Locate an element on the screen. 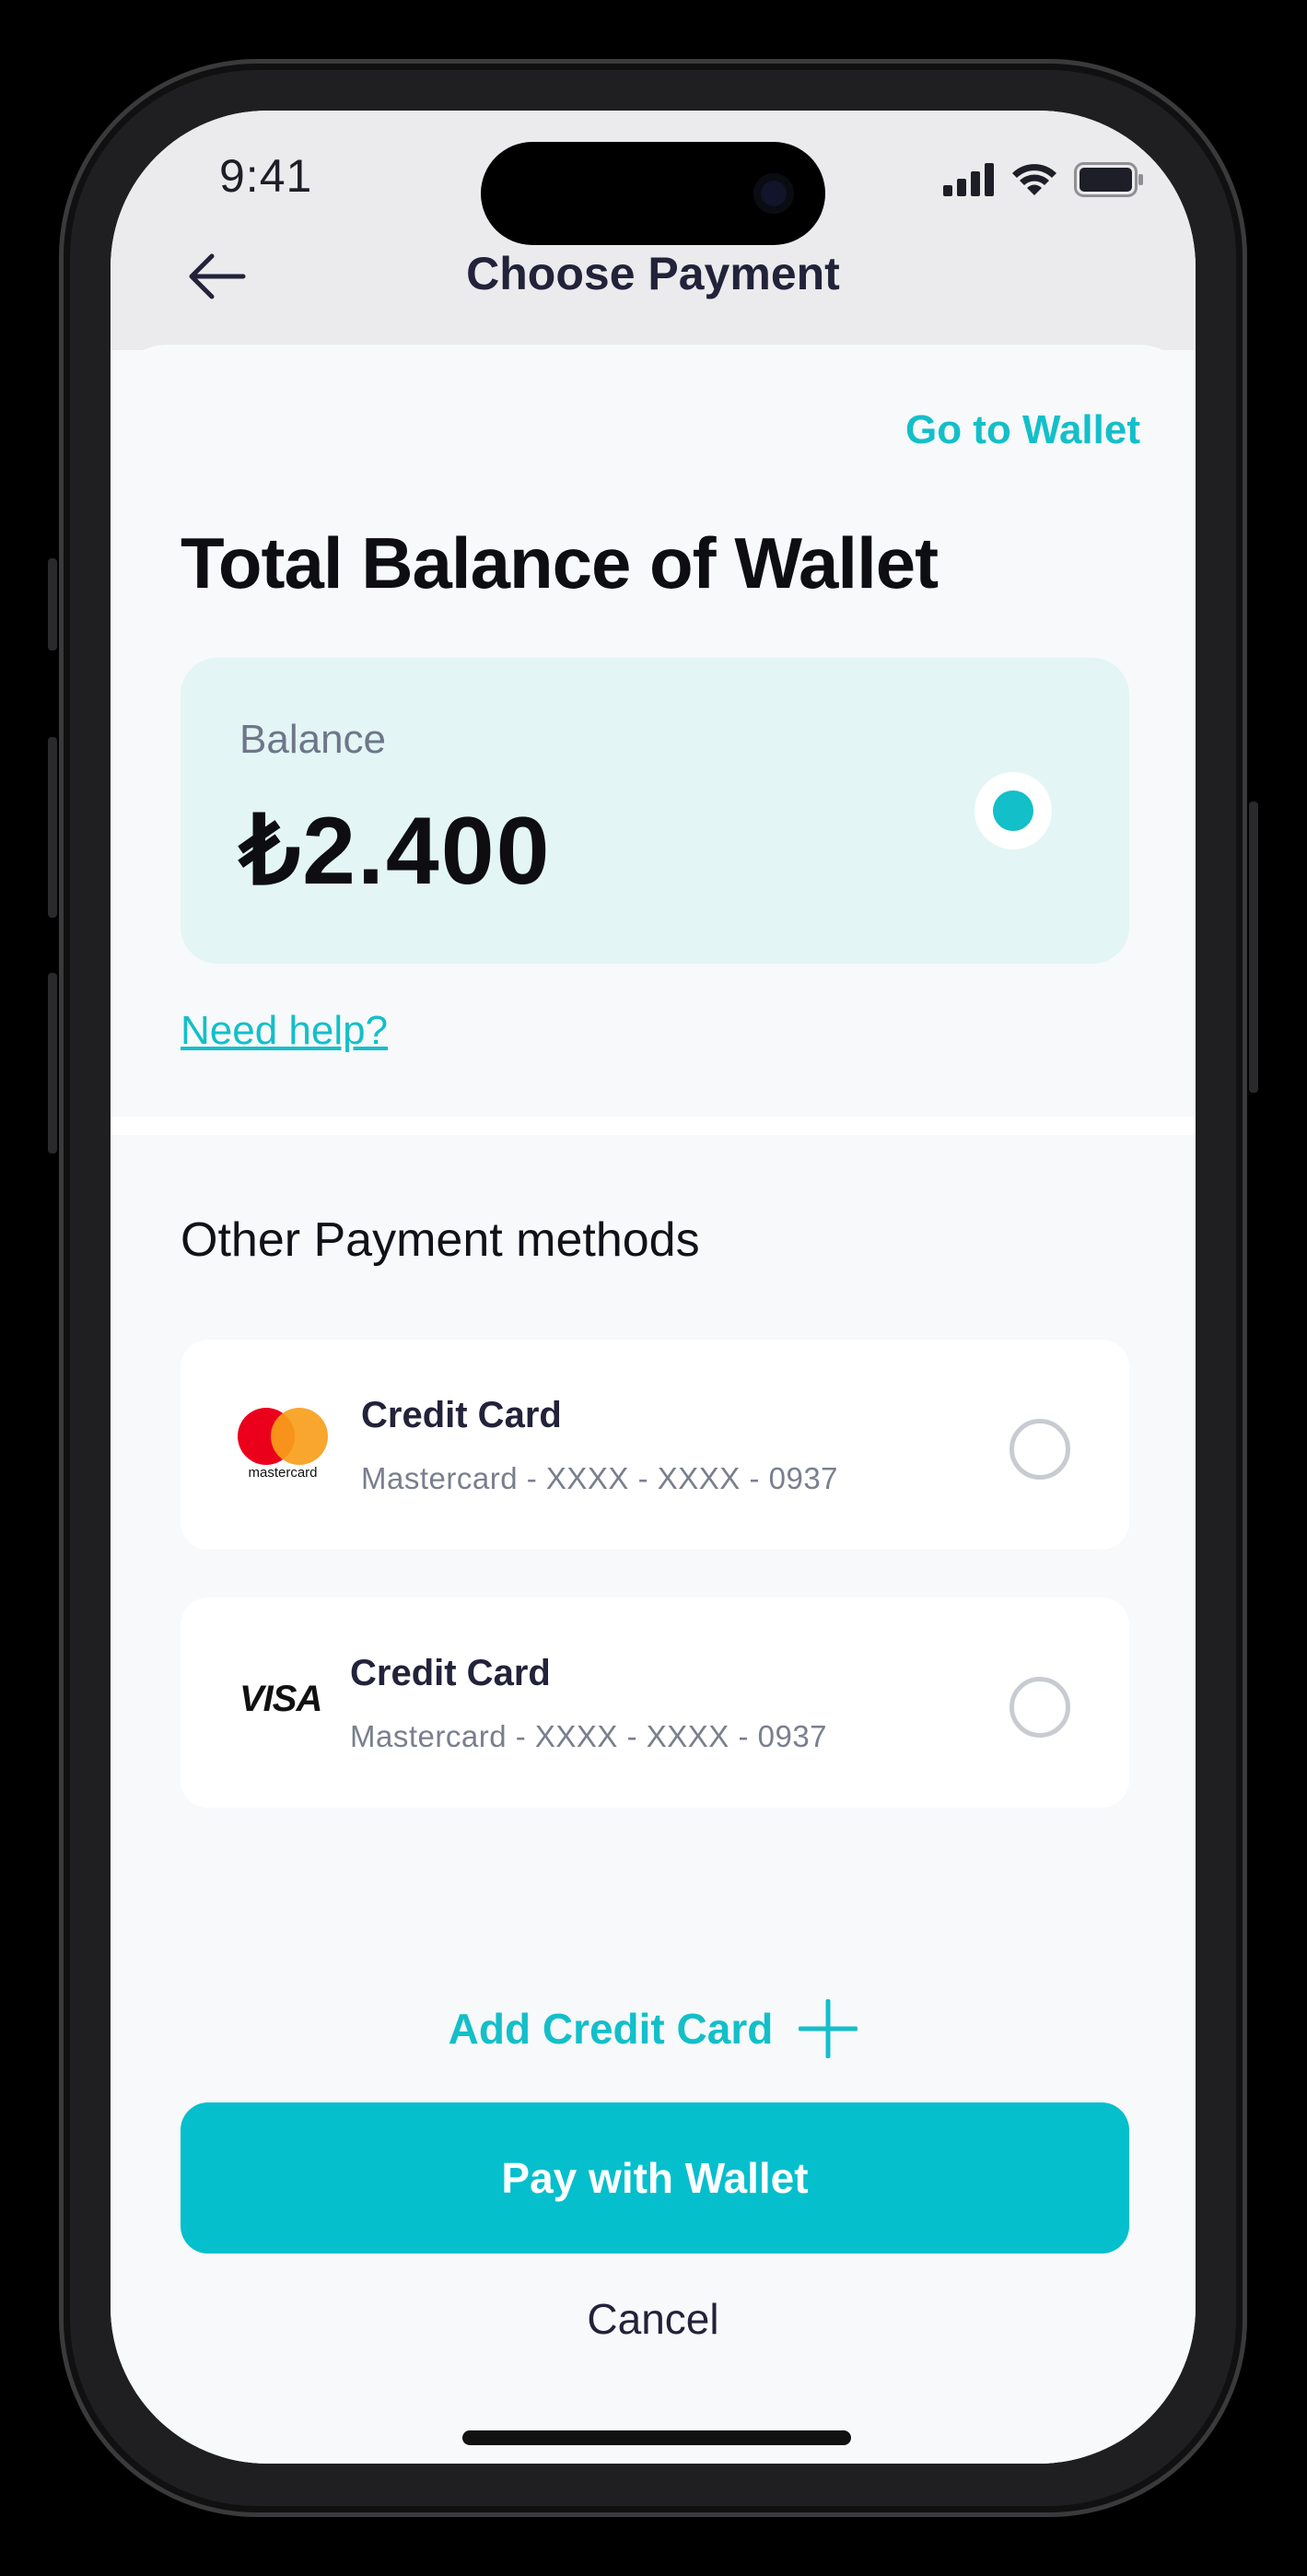  cancel-button: Cancel is located at coordinates (653, 2319).